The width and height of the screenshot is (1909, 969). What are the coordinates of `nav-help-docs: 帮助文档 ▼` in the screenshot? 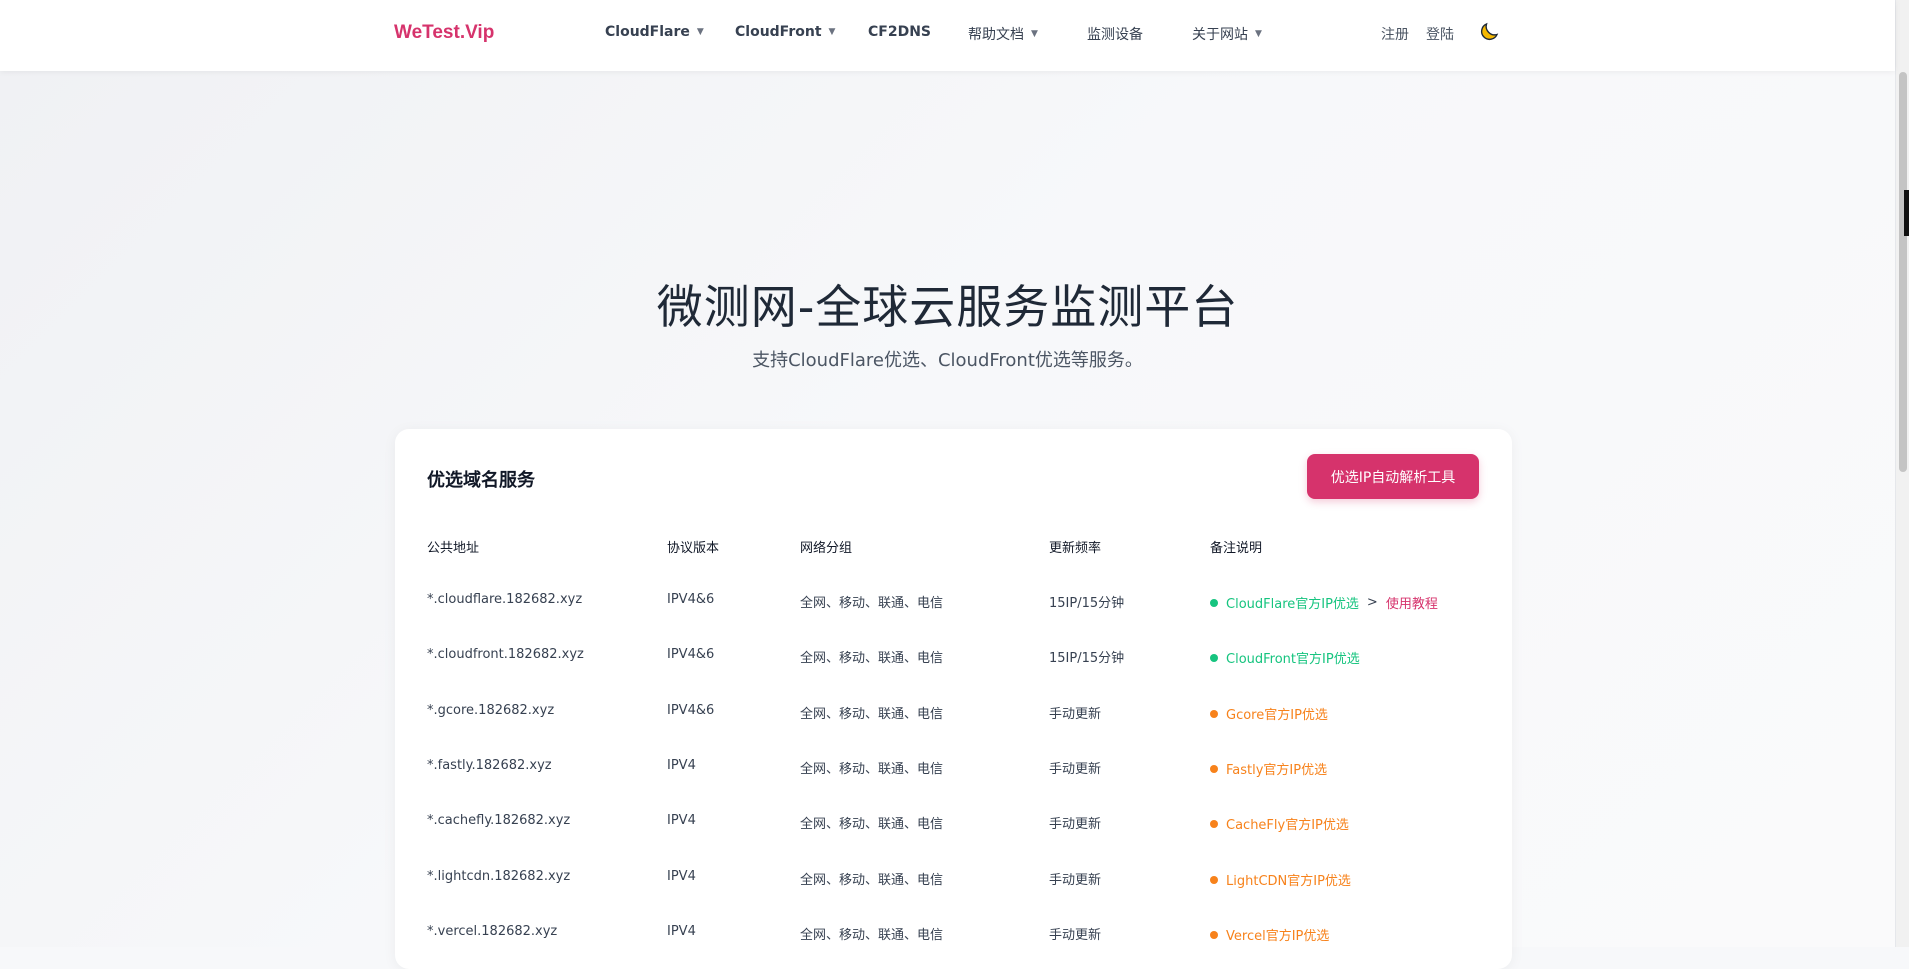 It's located at (1003, 34).